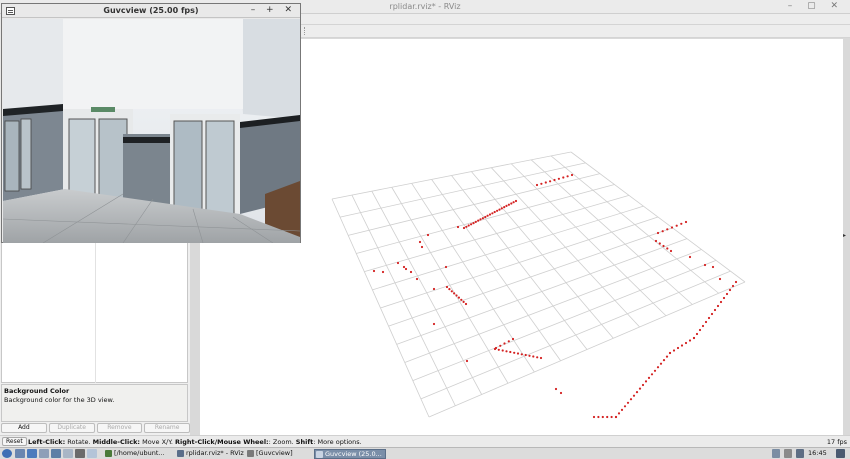 The height and width of the screenshot is (459, 850). I want to click on file-manager-icon, so click(32, 453).